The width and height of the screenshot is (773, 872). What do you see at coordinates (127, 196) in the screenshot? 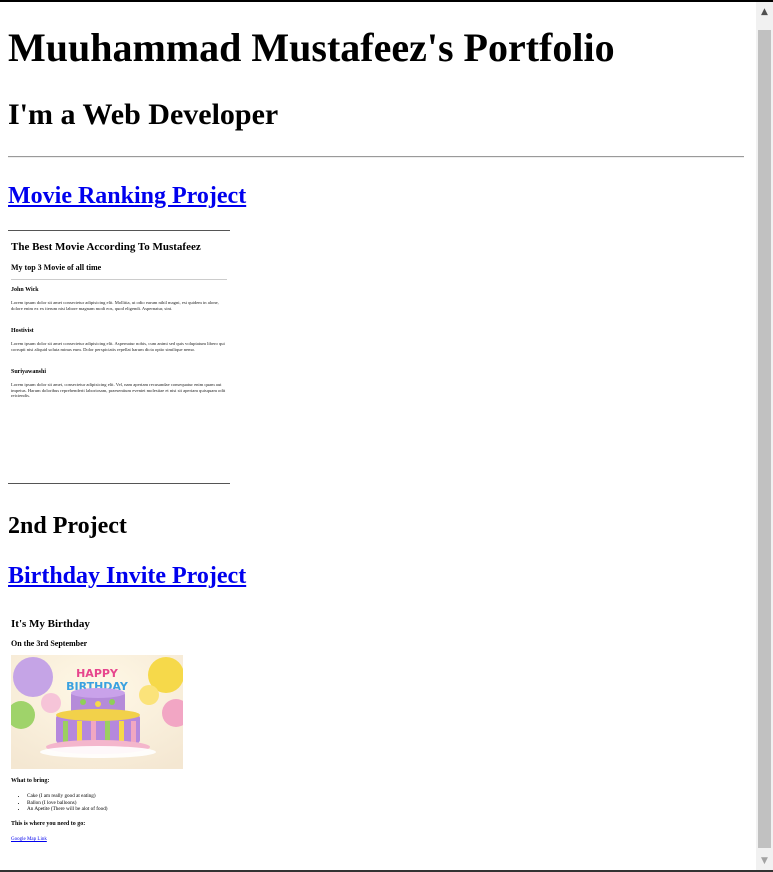
I see `movie-ranking-project-link: Movie Ranking Project` at bounding box center [127, 196].